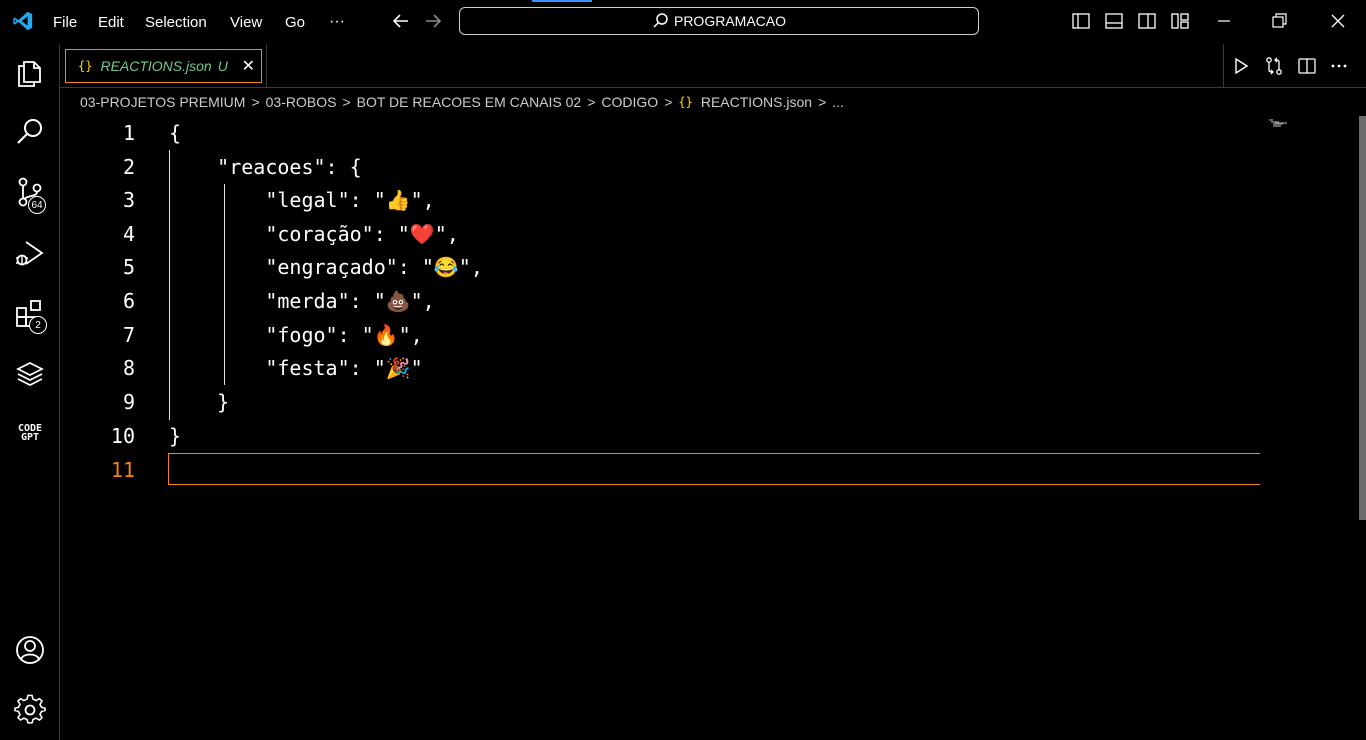  Describe the element at coordinates (156, 66) in the screenshot. I see `tab-label: REACTIONS.json` at that location.